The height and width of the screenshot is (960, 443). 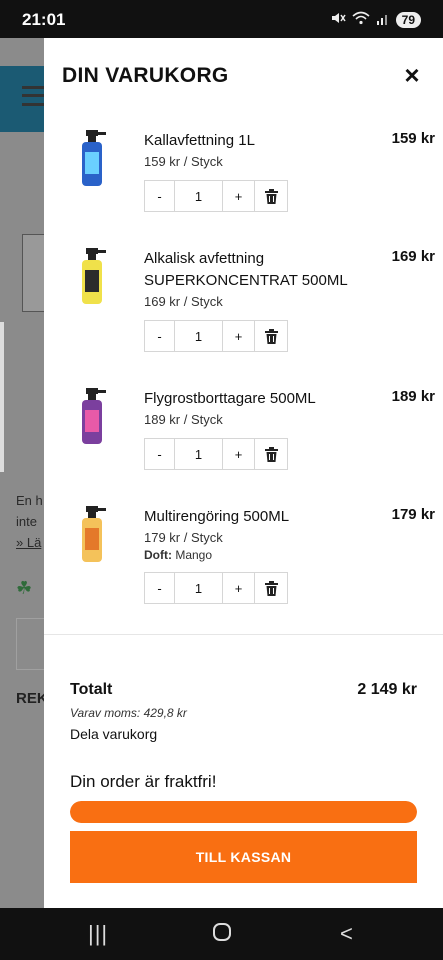 What do you see at coordinates (194, 555) in the screenshot?
I see `variant-value: Mango` at bounding box center [194, 555].